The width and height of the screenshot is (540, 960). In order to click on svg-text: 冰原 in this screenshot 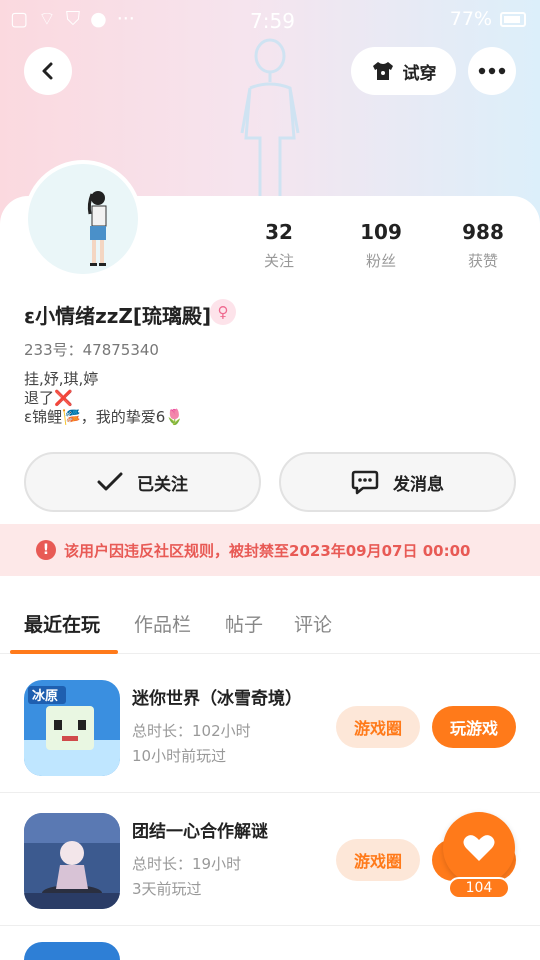, I will do `click(45, 696)`.